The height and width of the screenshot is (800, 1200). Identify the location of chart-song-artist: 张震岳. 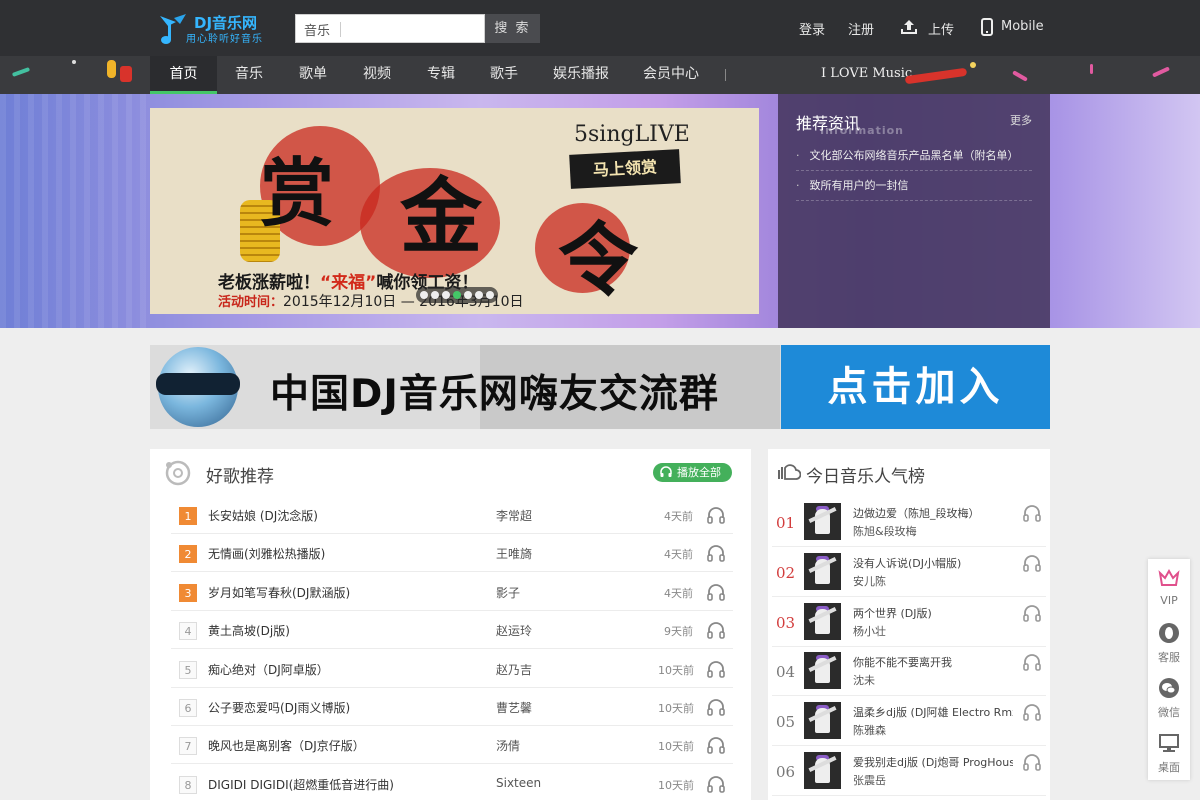
(869, 780).